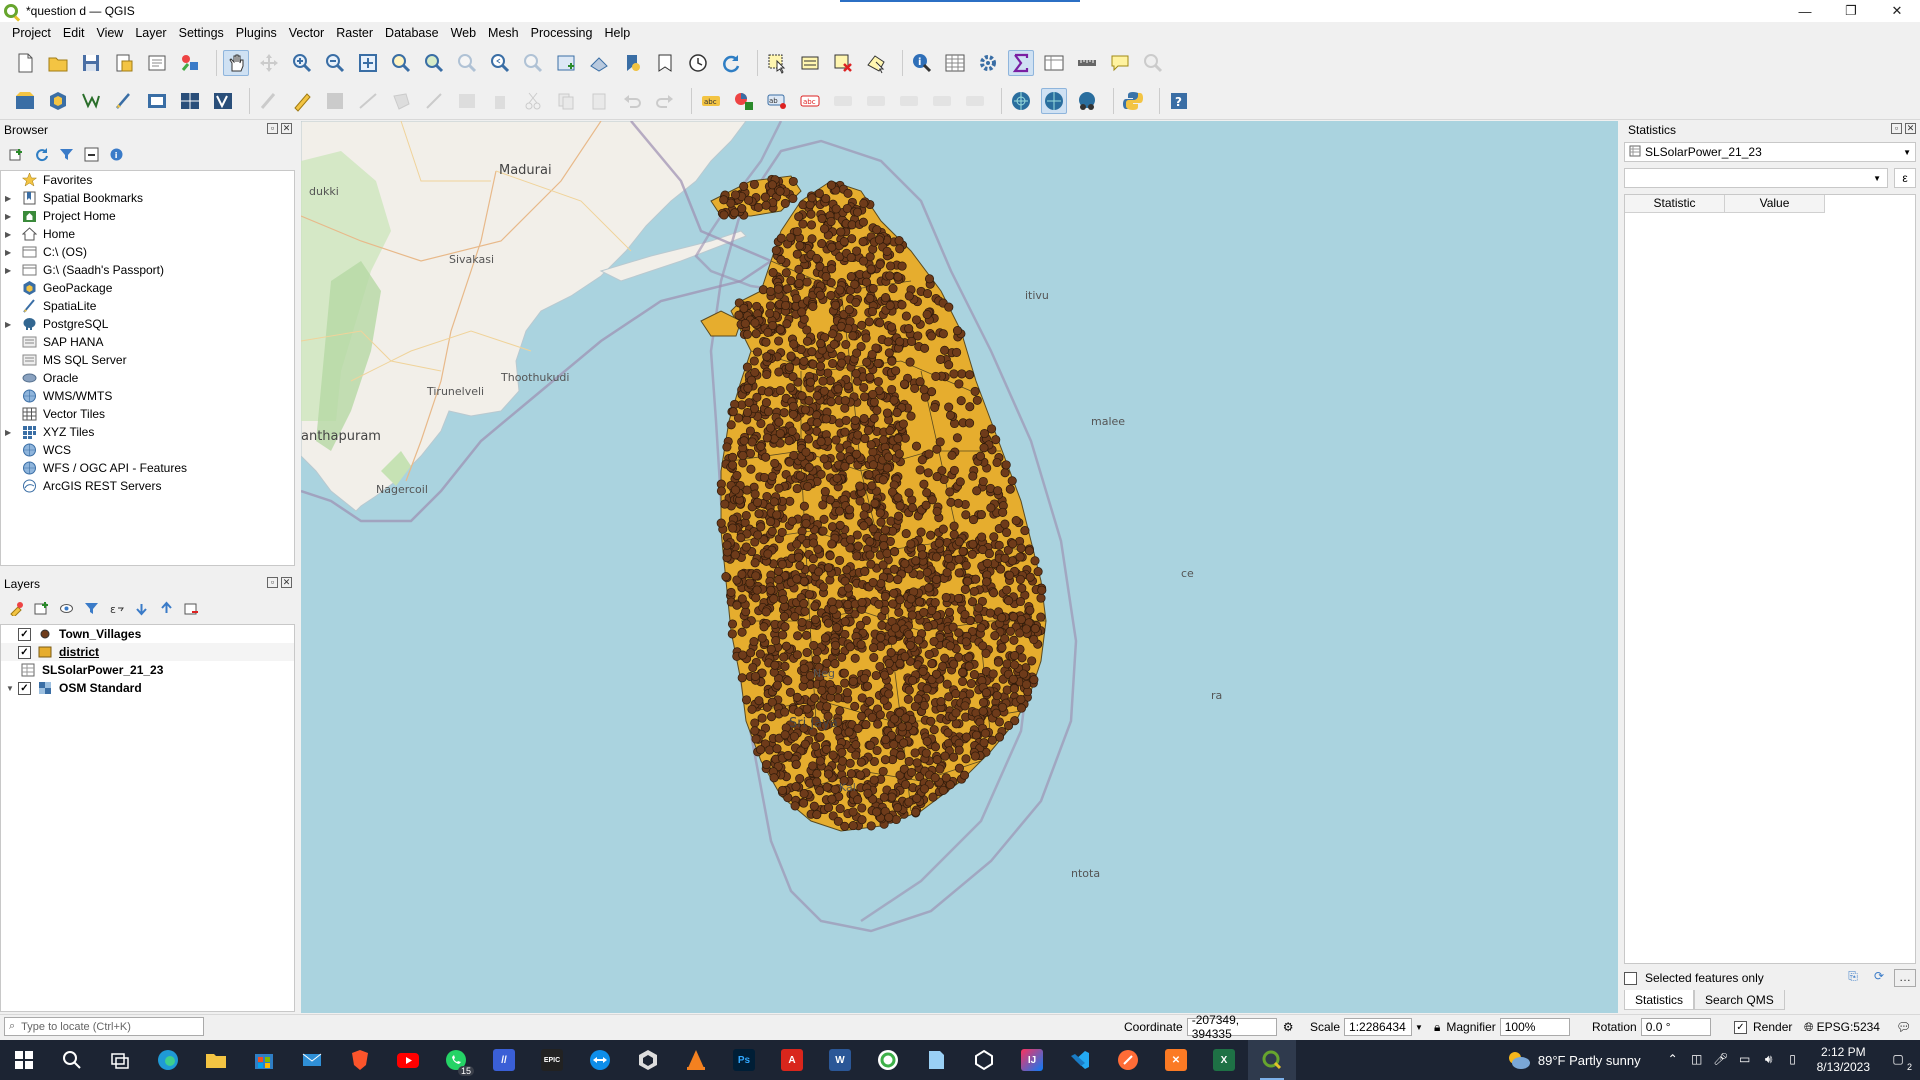 Image resolution: width=1920 pixels, height=1080 pixels. Describe the element at coordinates (1179, 101) in the screenshot. I see `help-contents-icon: ?` at that location.